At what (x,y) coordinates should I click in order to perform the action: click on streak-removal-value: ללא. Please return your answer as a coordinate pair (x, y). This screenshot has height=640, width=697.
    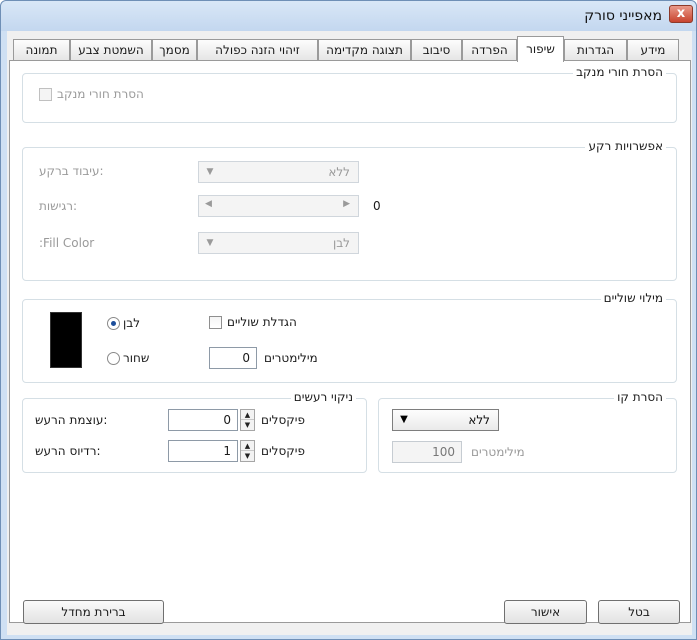
    Looking at the image, I should click on (479, 420).